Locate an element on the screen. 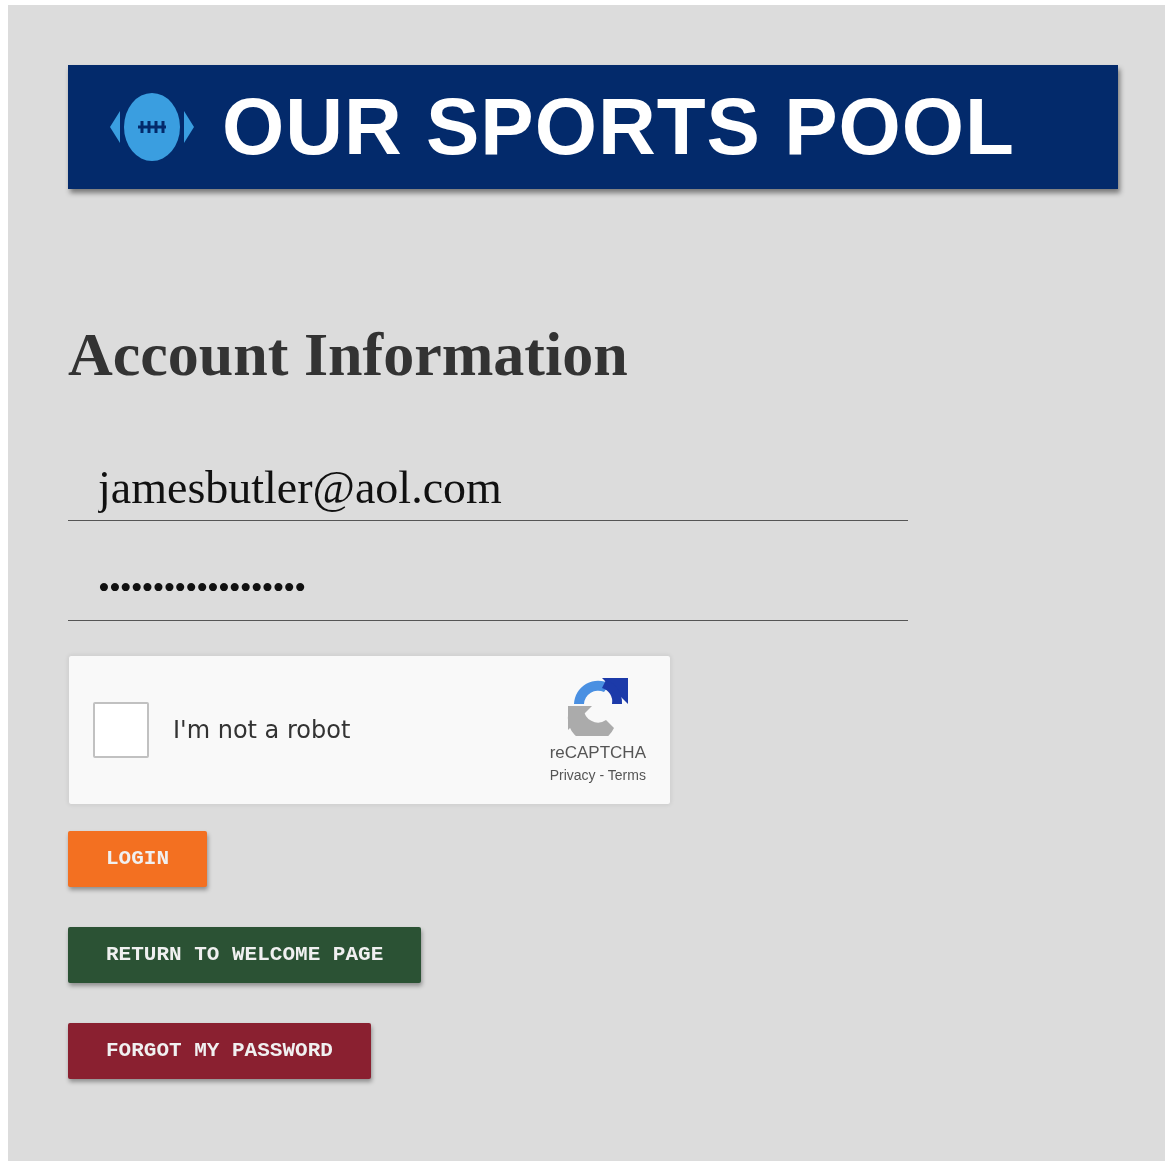 The image size is (1165, 1161). return-button: RETURN TO WELCOME PAGE is located at coordinates (245, 955).